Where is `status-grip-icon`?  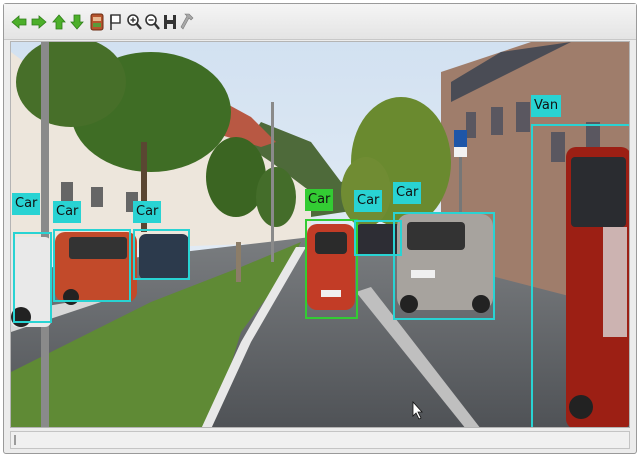 status-grip-icon is located at coordinates (15, 440).